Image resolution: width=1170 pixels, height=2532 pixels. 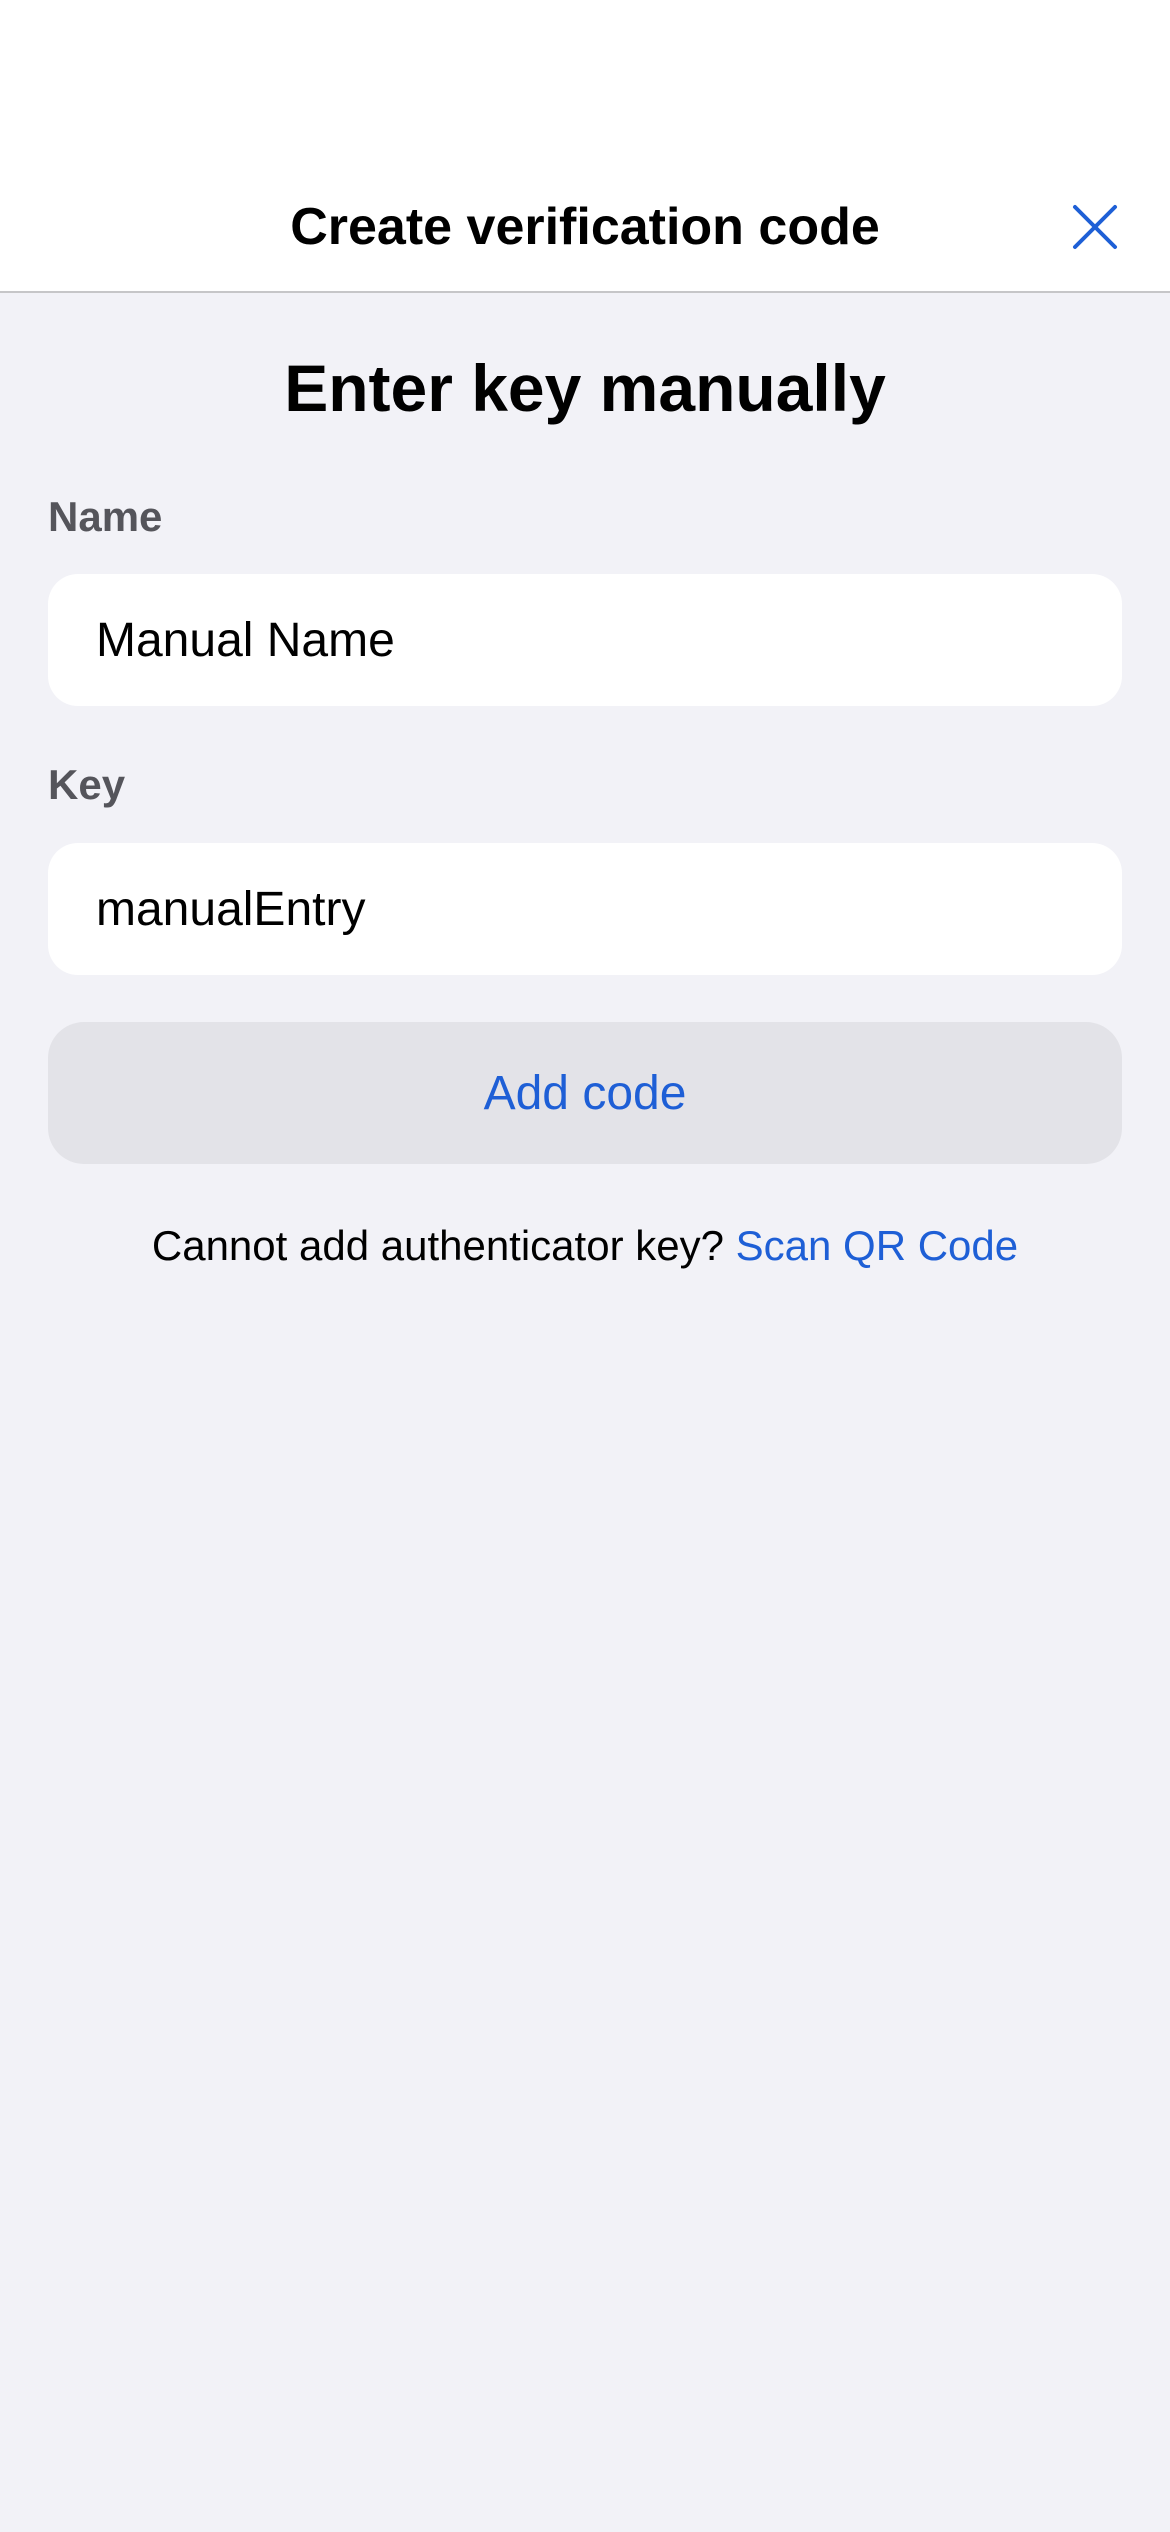 I want to click on add-code-button: Add code, so click(x=585, y=1093).